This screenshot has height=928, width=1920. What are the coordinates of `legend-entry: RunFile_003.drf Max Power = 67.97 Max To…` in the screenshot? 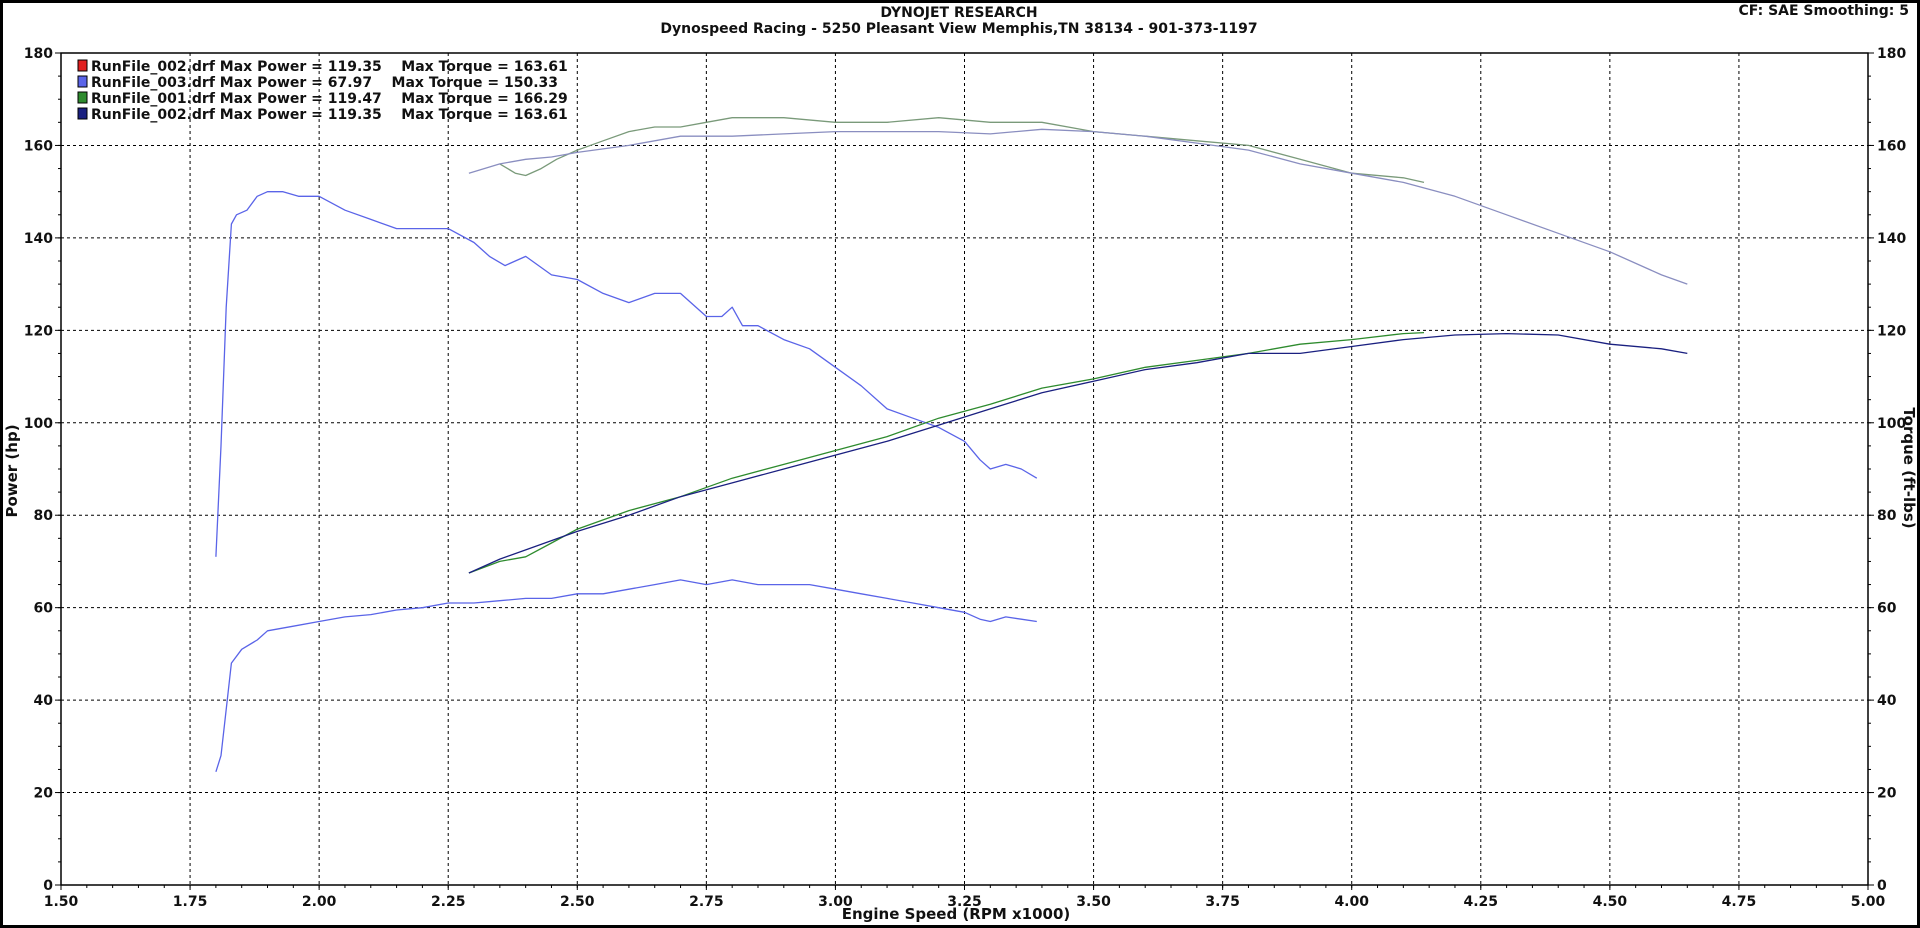 It's located at (324, 83).